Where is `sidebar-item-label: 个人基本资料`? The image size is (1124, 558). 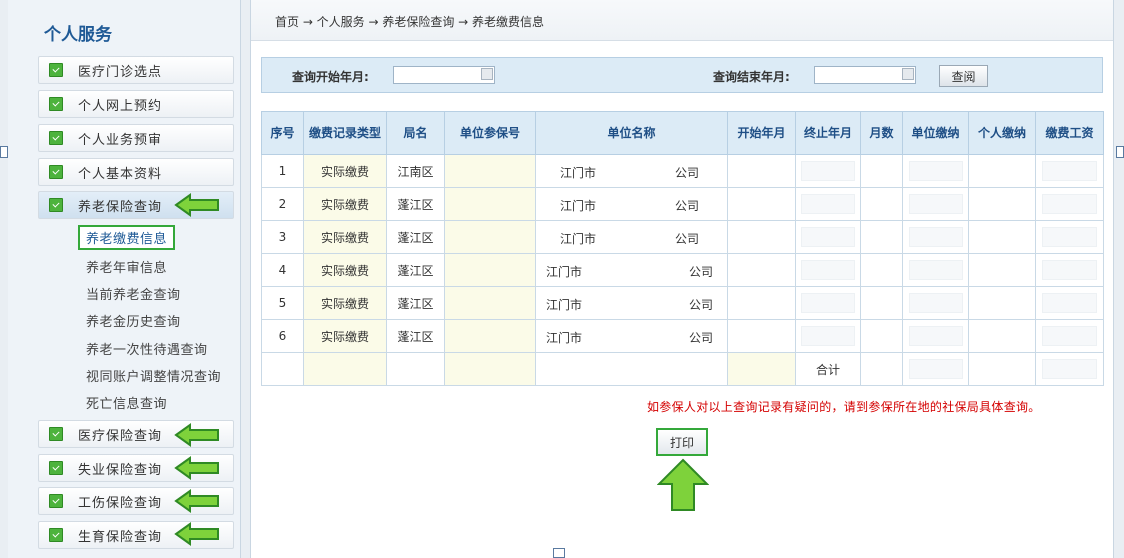 sidebar-item-label: 个人基本资料 is located at coordinates (120, 174).